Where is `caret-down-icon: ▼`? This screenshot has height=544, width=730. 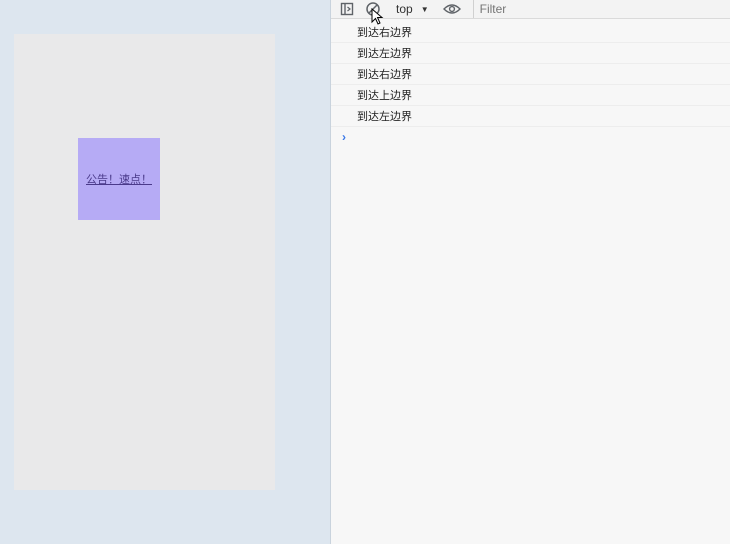
caret-down-icon: ▼ is located at coordinates (424, 9).